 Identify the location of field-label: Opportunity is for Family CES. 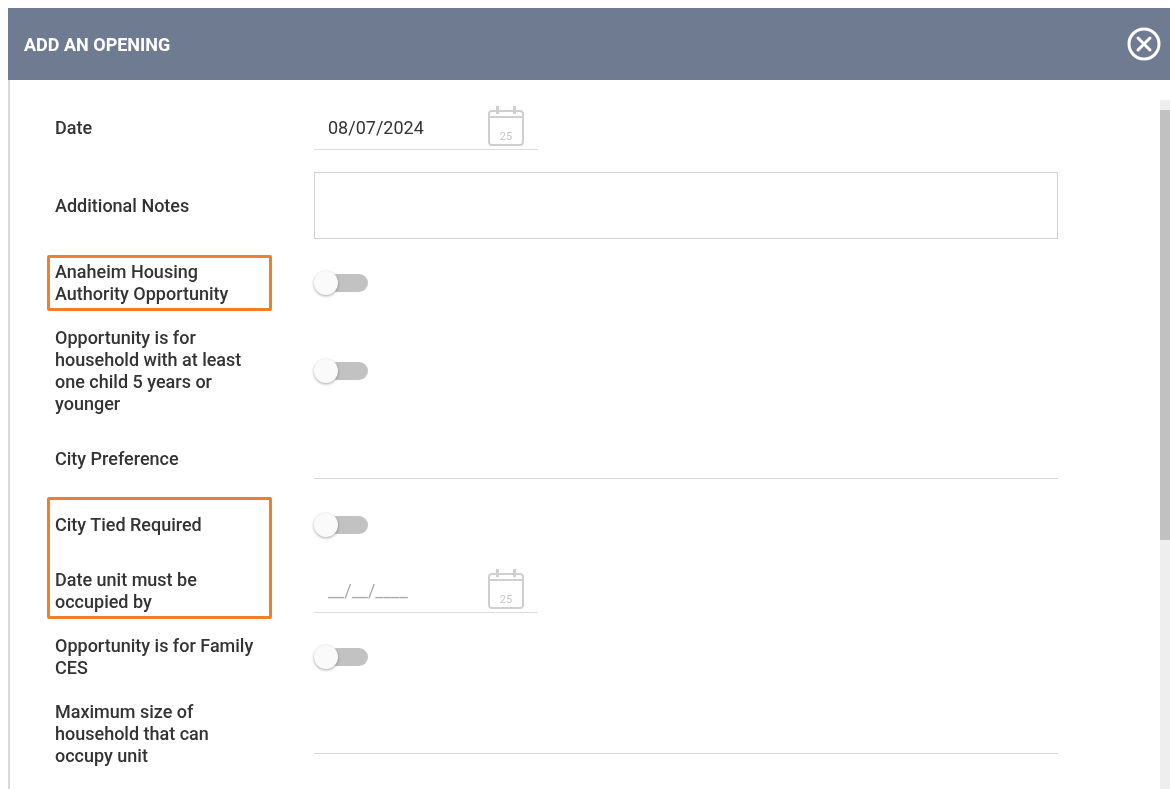
(155, 657).